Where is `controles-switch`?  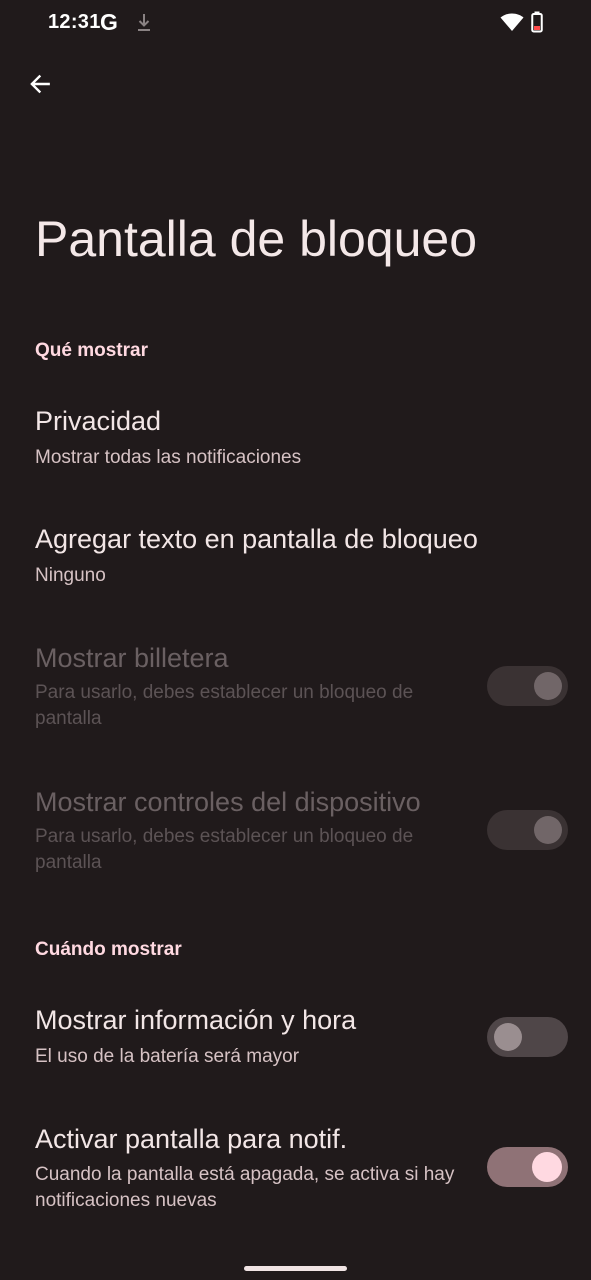 controles-switch is located at coordinates (527, 830).